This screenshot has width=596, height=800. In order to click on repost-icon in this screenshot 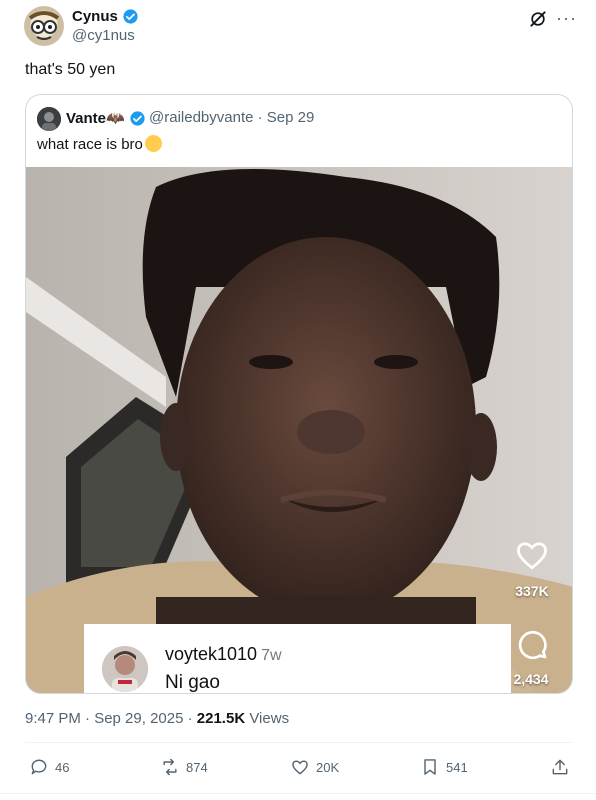, I will do `click(170, 767)`.